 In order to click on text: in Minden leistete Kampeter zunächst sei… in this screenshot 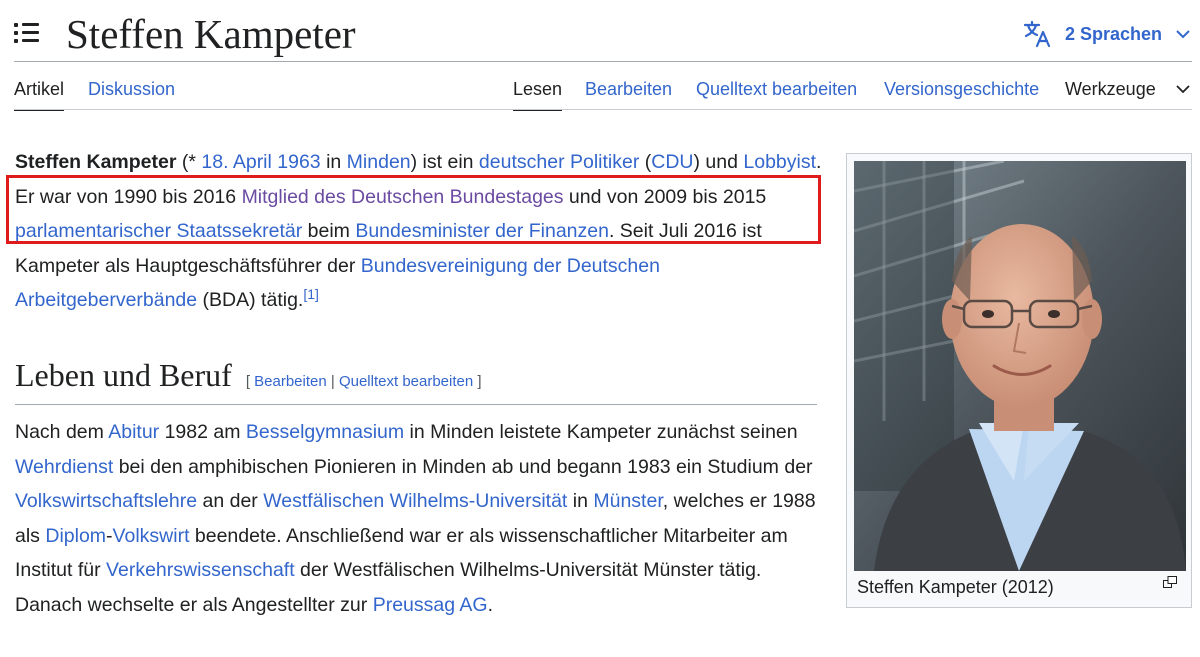, I will do `click(601, 432)`.